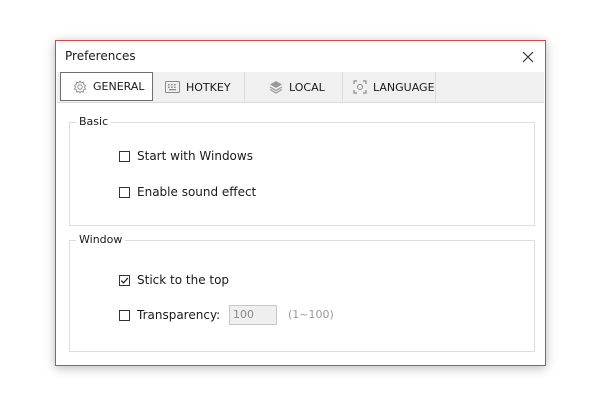 This screenshot has height=420, width=610. What do you see at coordinates (253, 315) in the screenshot?
I see `transparency-input: 100` at bounding box center [253, 315].